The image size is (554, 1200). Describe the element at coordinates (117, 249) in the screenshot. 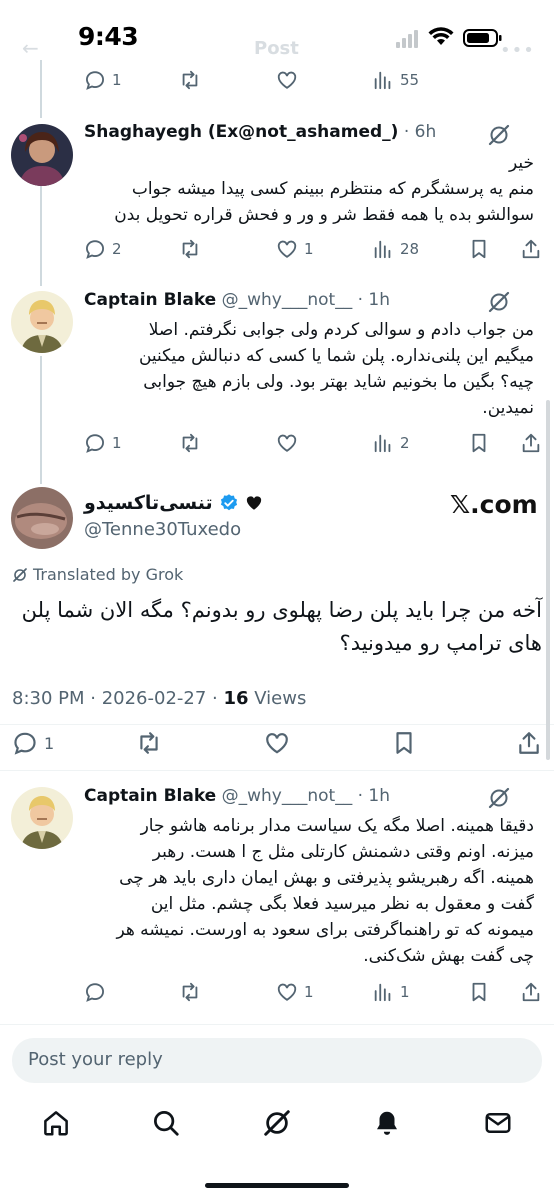

I see `reply-count: 2` at that location.